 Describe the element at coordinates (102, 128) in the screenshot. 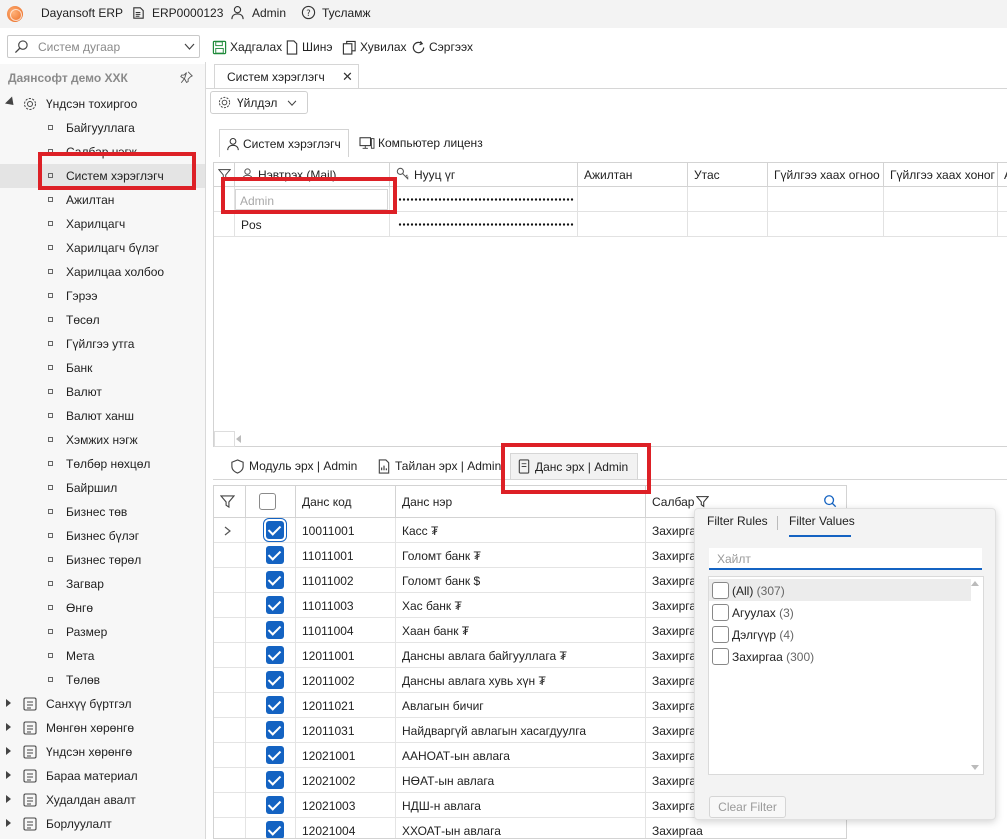

I see `sidebar-item: Байгууллага` at that location.